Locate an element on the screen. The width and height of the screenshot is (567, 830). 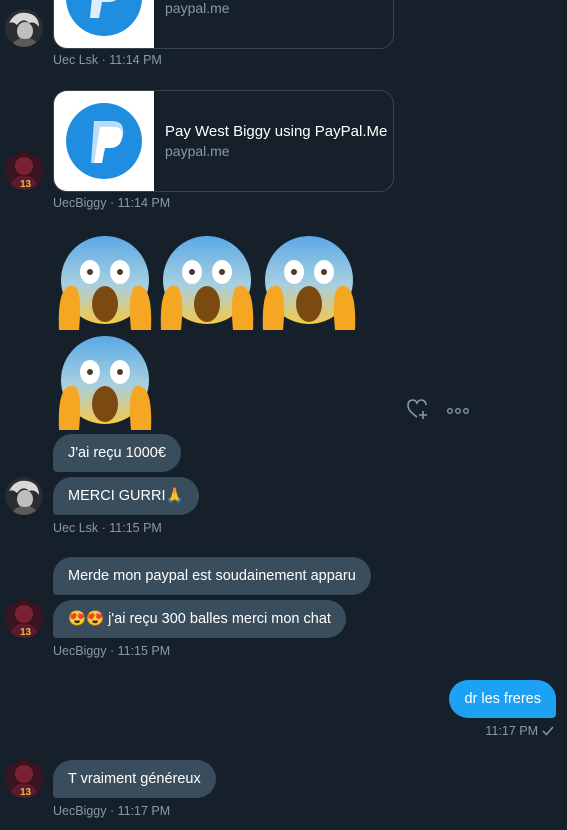
message-bubble: T vraiment généreux is located at coordinates (134, 779).